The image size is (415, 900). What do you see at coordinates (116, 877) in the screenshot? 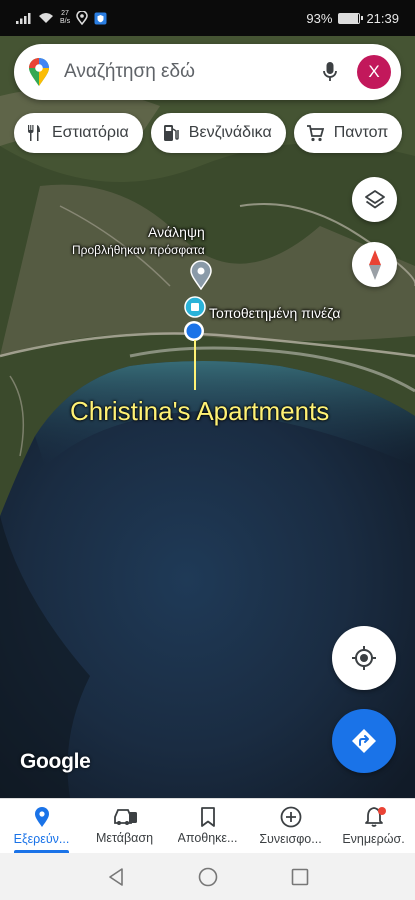
I see `back-icon` at bounding box center [116, 877].